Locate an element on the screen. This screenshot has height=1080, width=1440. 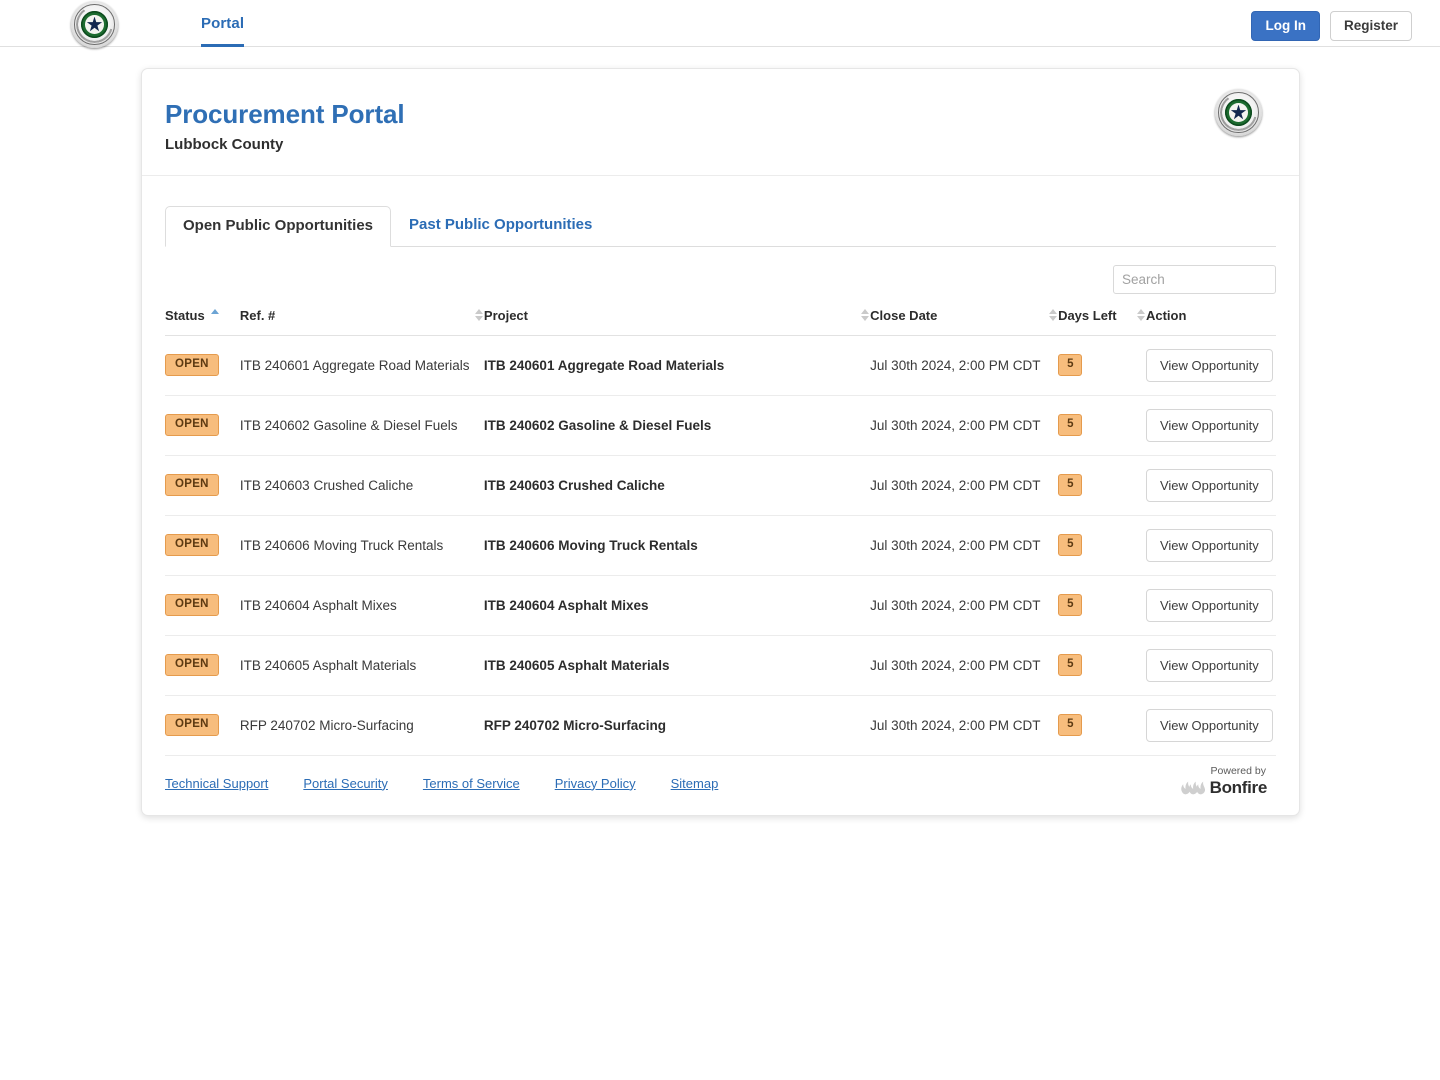
cell-project: ITB 240605 Asphalt Materials is located at coordinates (677, 665).